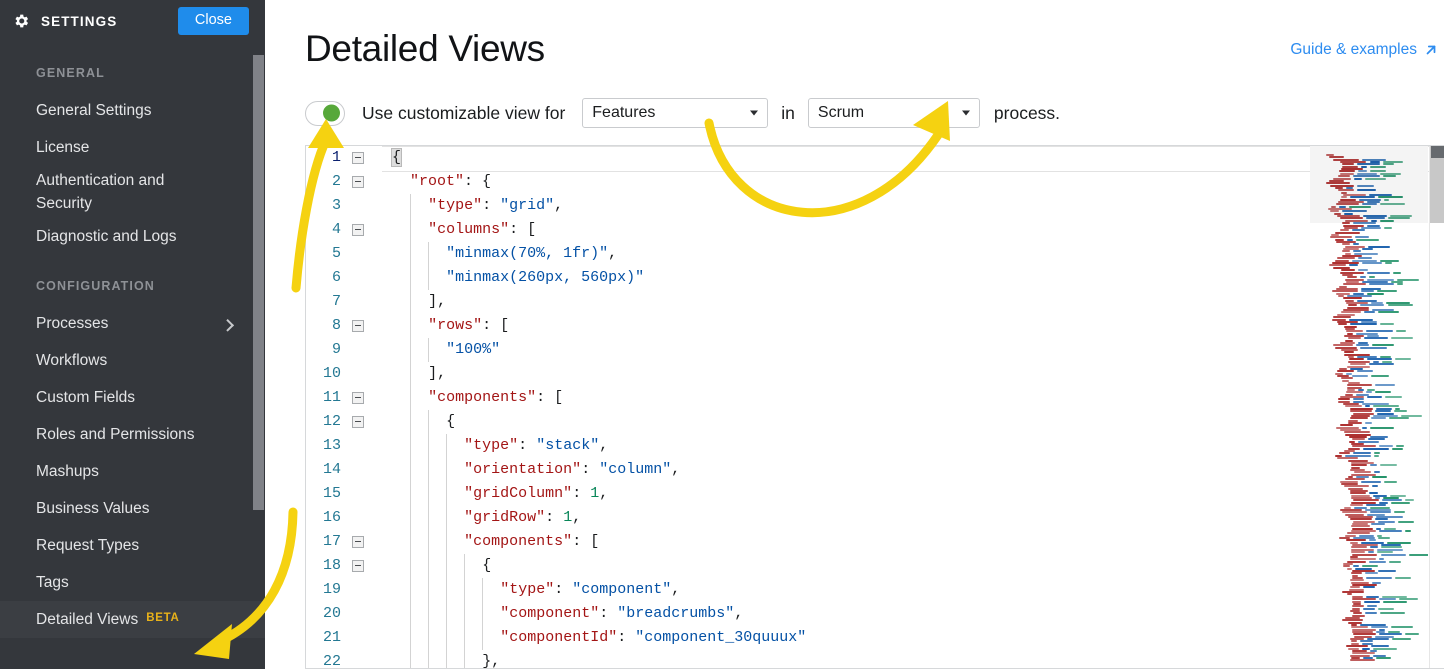  Describe the element at coordinates (496, 325) in the screenshot. I see `code-token: : [` at that location.